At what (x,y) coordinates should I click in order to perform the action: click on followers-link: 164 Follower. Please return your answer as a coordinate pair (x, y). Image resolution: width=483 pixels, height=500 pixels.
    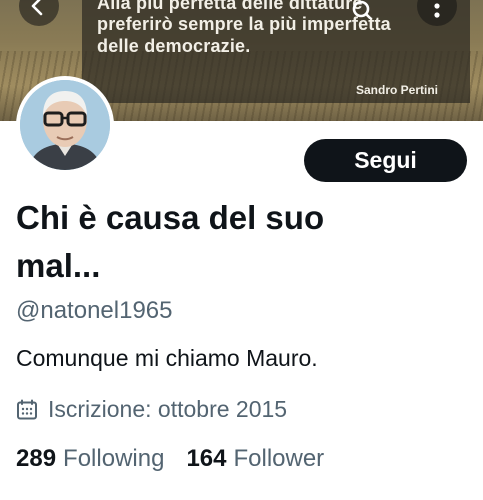
    Looking at the image, I should click on (255, 459).